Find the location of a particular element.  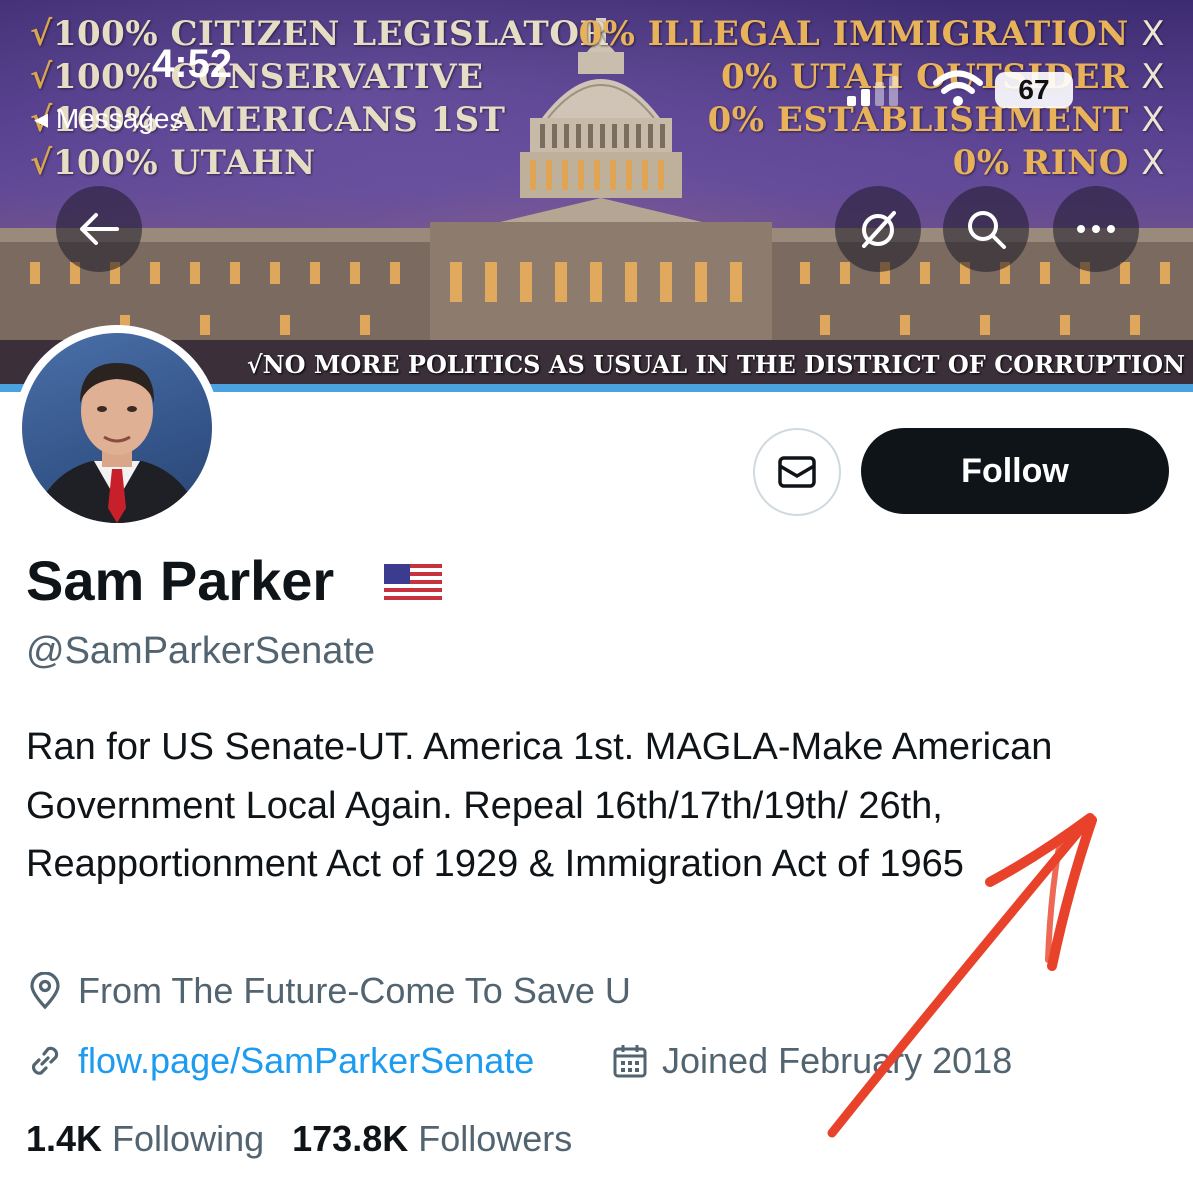

red-annotation-arrow is located at coordinates (962, 975).